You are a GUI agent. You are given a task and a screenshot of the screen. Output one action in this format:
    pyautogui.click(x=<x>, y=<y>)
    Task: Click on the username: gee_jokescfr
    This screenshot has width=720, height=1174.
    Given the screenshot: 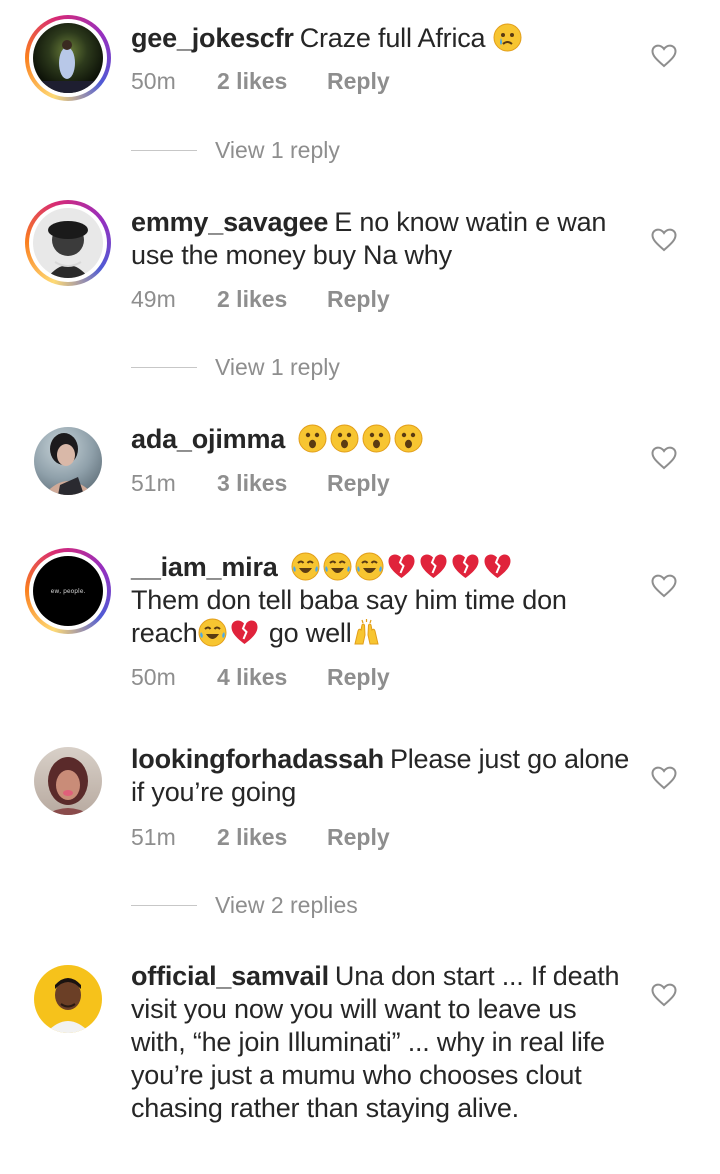 What is the action you would take?
    pyautogui.click(x=212, y=38)
    